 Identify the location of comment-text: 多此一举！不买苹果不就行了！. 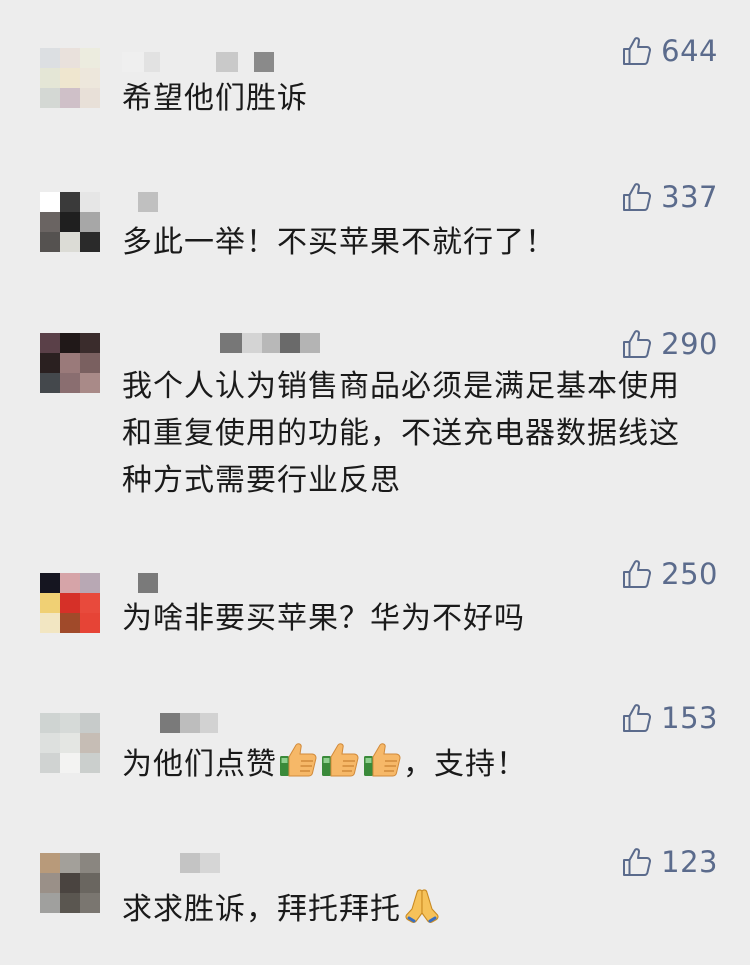
(339, 242).